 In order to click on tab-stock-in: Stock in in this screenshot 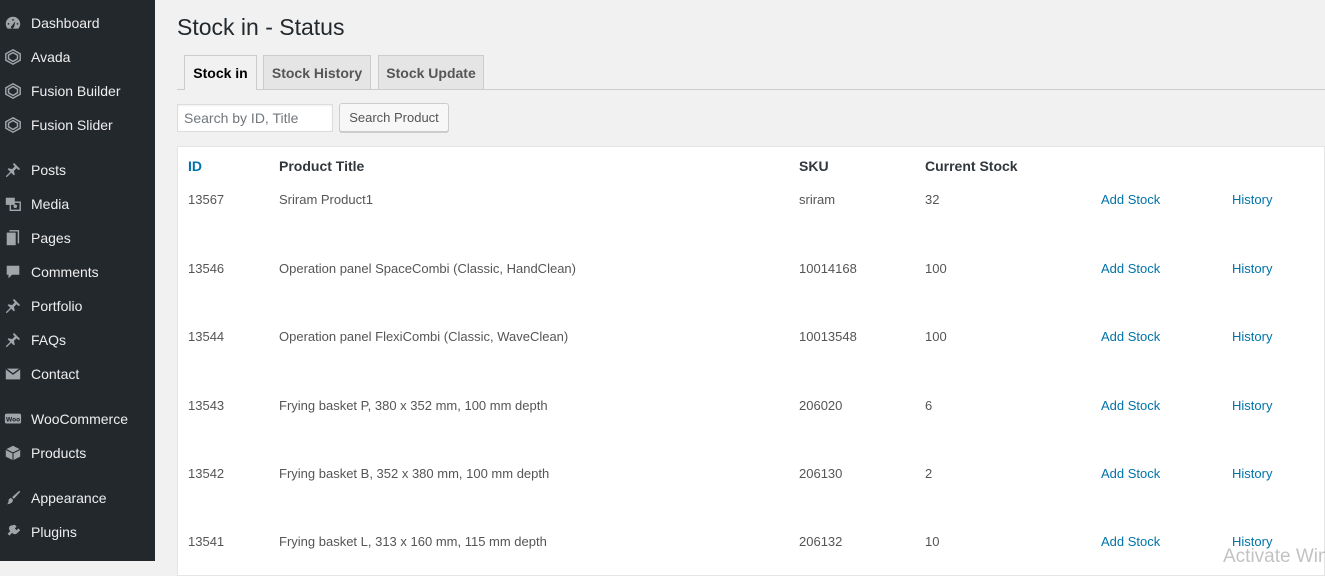, I will do `click(220, 72)`.